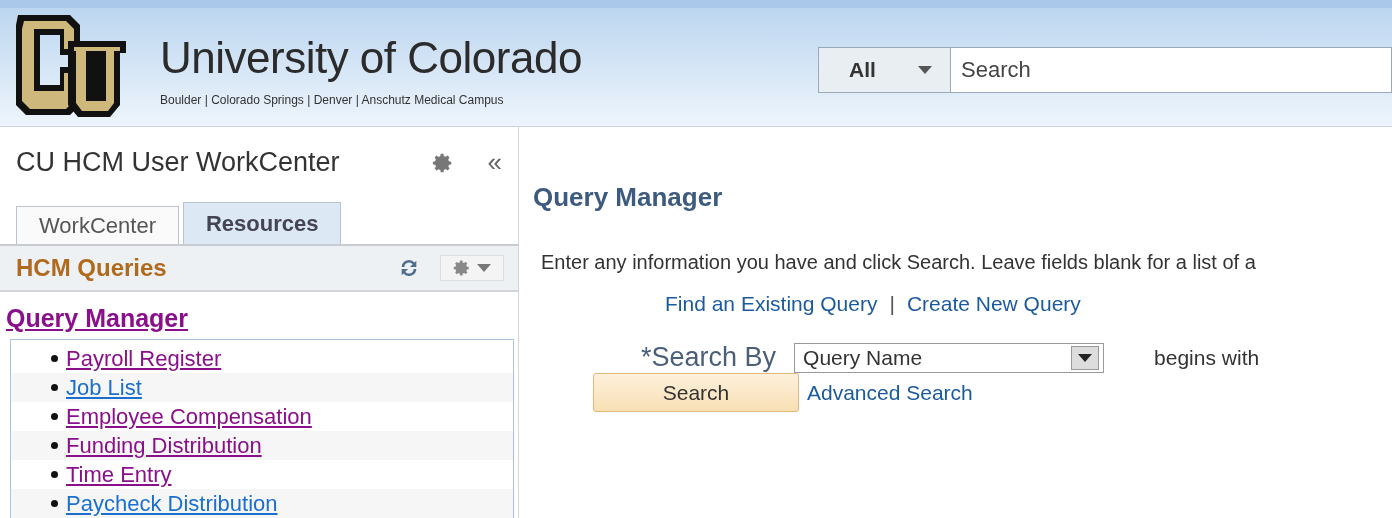 Image resolution: width=1392 pixels, height=518 pixels. What do you see at coordinates (178, 162) in the screenshot?
I see `workcenter-title: CU HCM User WorkCenter` at bounding box center [178, 162].